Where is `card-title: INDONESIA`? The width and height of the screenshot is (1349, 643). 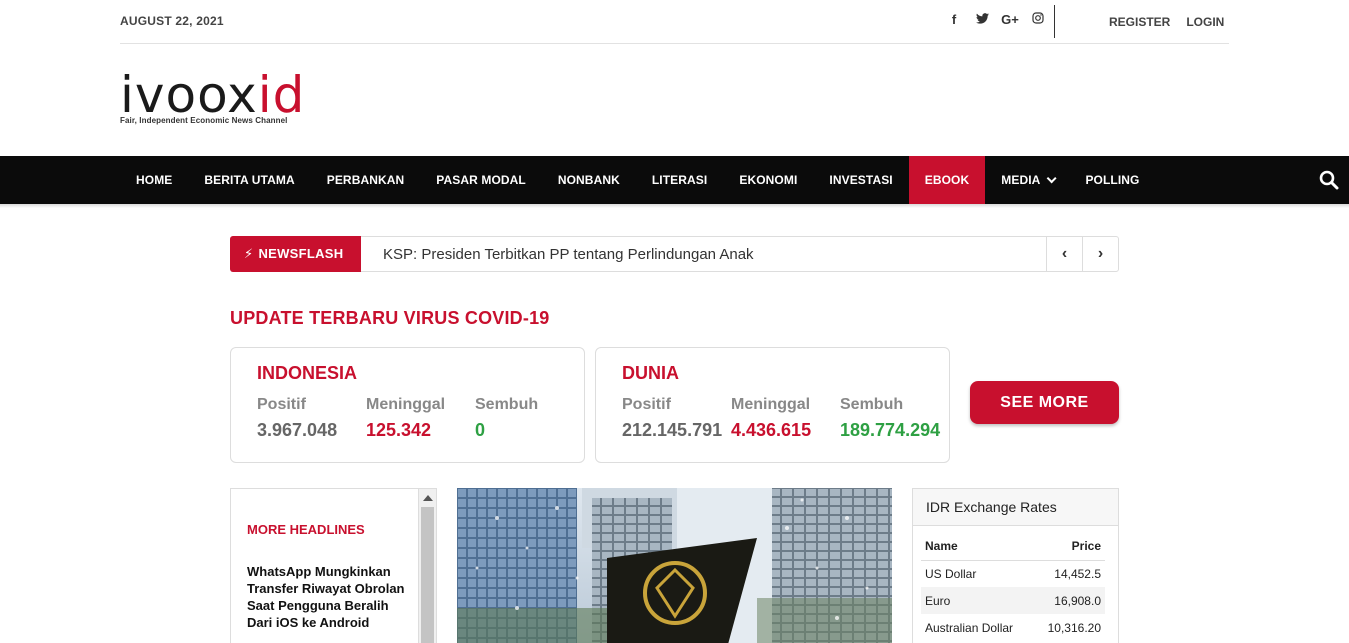 card-title: INDONESIA is located at coordinates (307, 373).